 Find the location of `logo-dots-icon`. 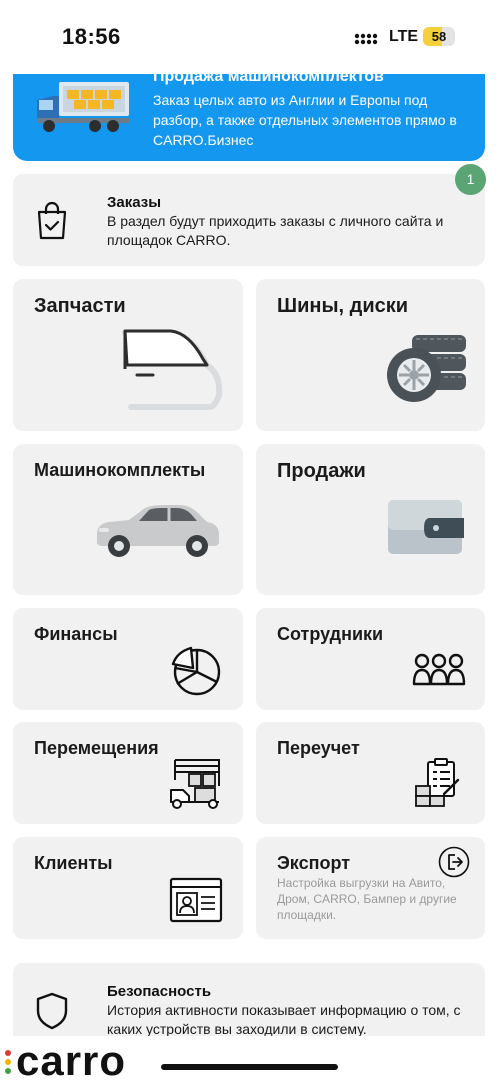

logo-dots-icon is located at coordinates (8, 1062).